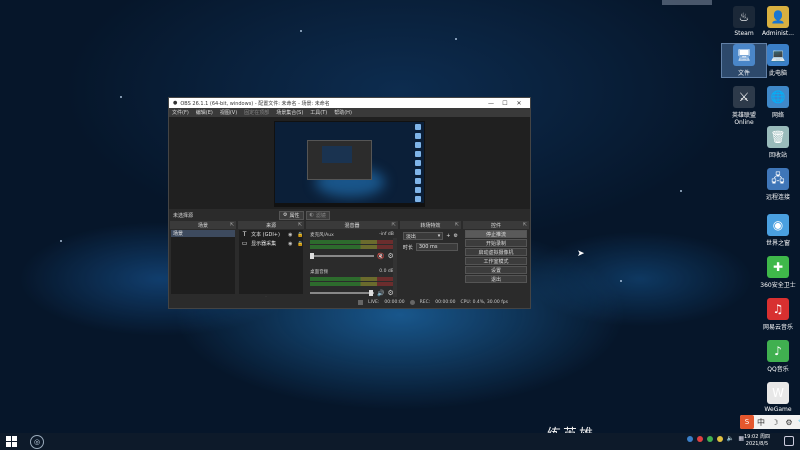 This screenshot has height=450, width=800. Describe the element at coordinates (777, 197) in the screenshot. I see `desktop-icon-label: 远程连接` at that location.